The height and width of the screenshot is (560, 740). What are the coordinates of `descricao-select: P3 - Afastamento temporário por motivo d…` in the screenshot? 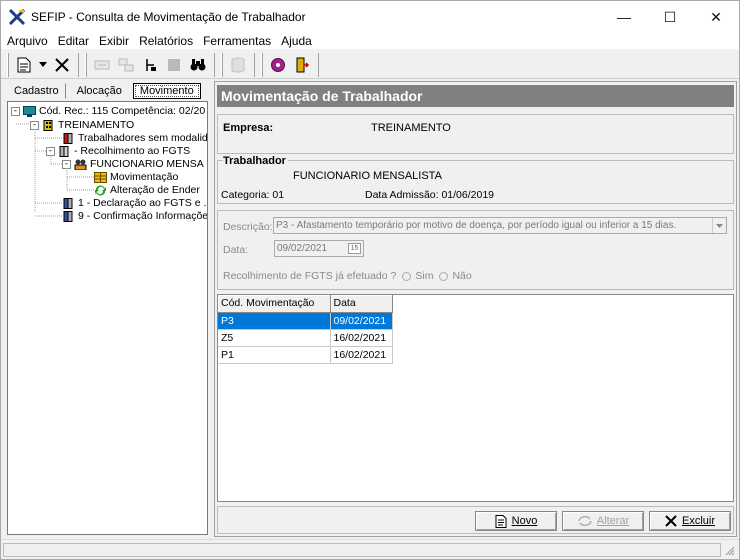 It's located at (500, 225).